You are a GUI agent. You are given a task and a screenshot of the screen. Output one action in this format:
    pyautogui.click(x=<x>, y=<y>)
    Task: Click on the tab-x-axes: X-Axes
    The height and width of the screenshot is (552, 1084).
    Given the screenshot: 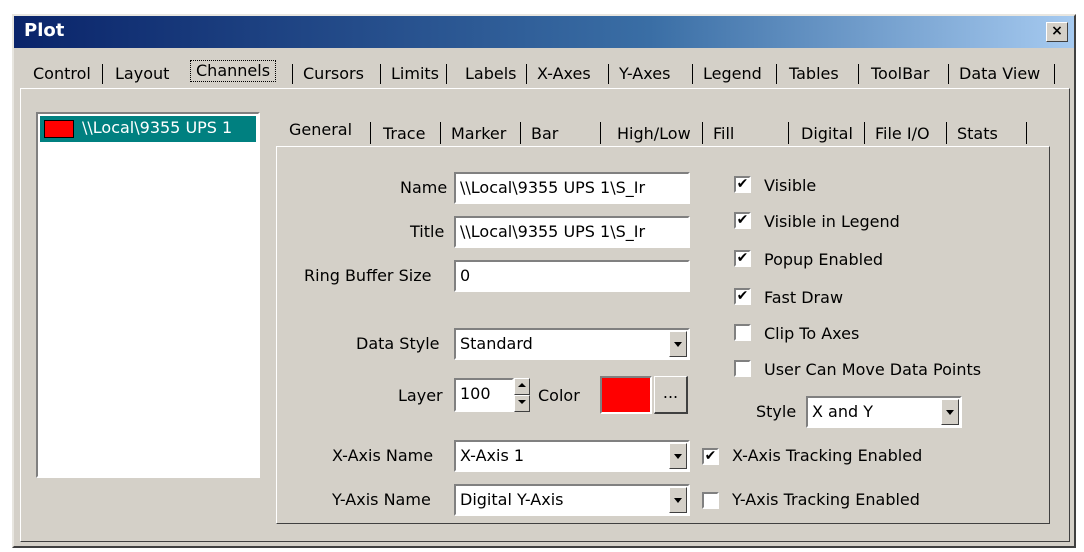 What is the action you would take?
    pyautogui.click(x=564, y=74)
    